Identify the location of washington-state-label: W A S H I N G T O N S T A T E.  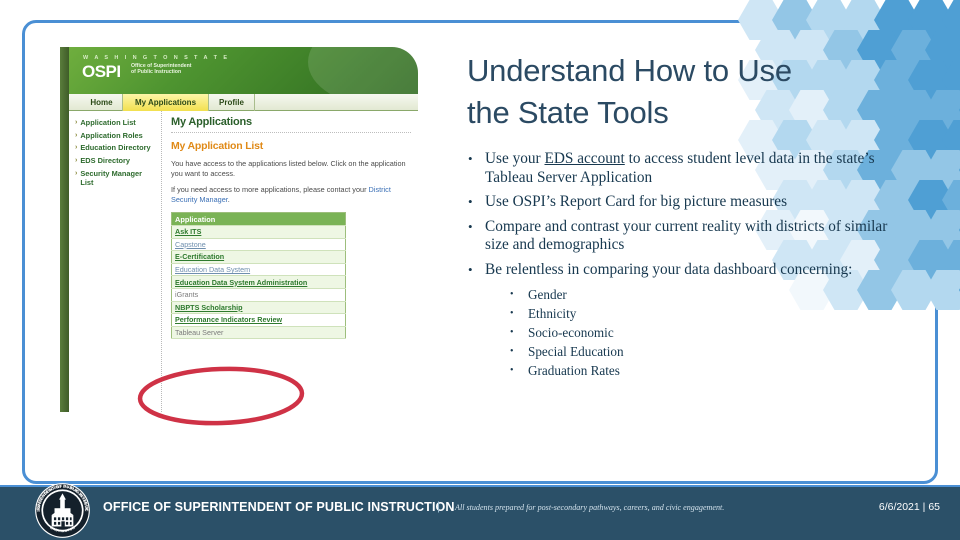
(156, 58).